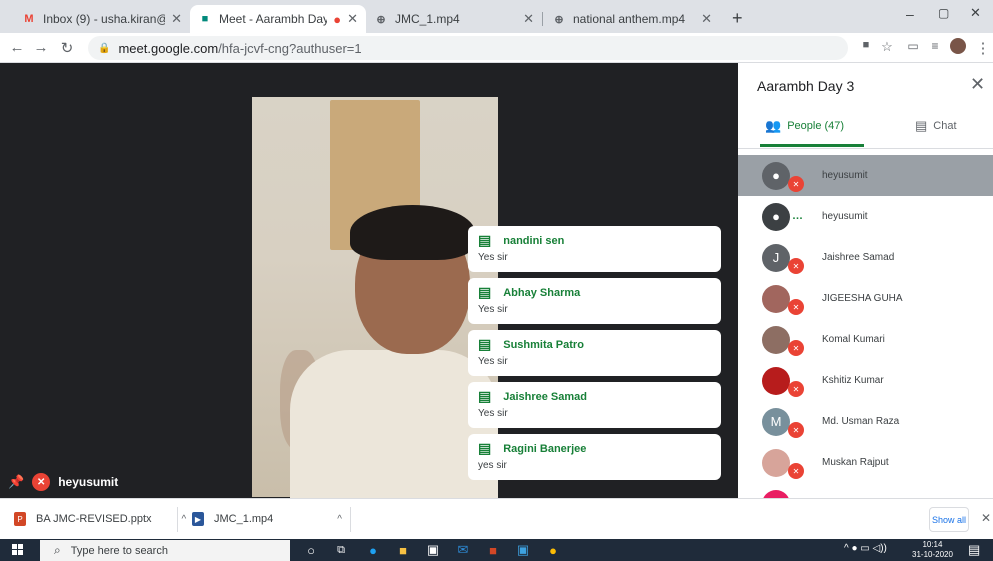 The image size is (993, 561). What do you see at coordinates (913, 46) in the screenshot?
I see `cast-icon: ▭` at bounding box center [913, 46].